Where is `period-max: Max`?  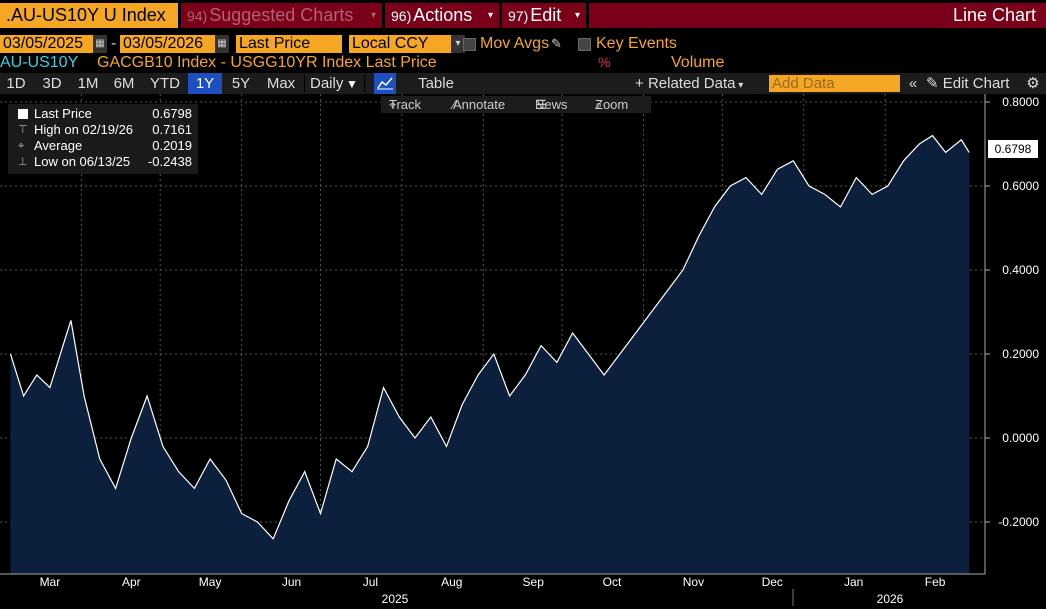
period-max: Max is located at coordinates (281, 83).